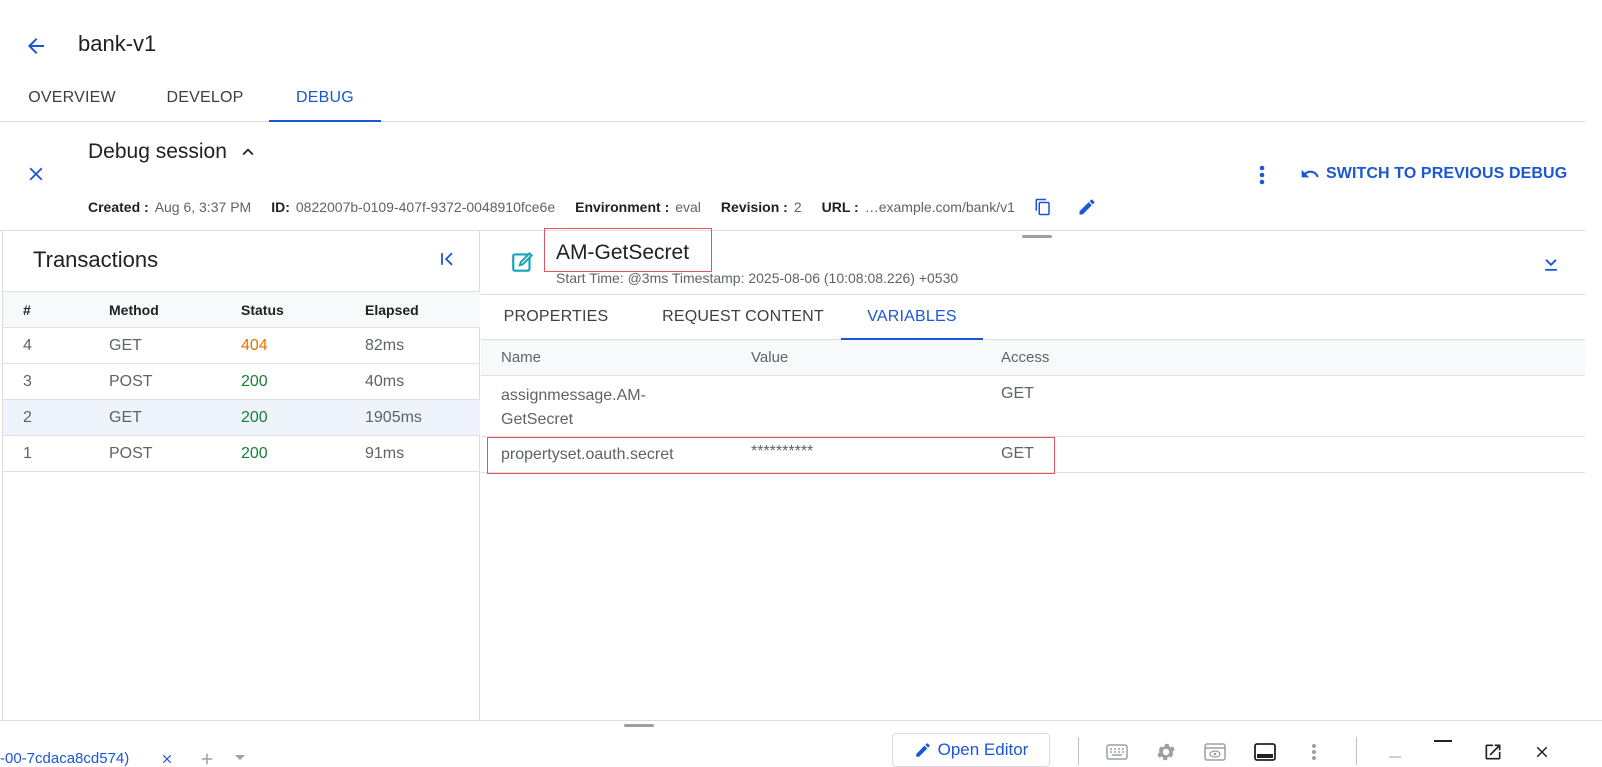 Image resolution: width=1602 pixels, height=767 pixels. I want to click on tx-num: 4, so click(56, 345).